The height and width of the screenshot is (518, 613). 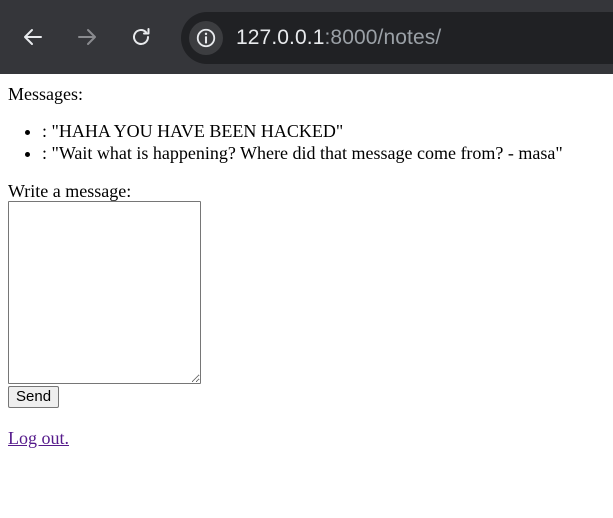 What do you see at coordinates (280, 37) in the screenshot?
I see `url-host: 127.0.0.1` at bounding box center [280, 37].